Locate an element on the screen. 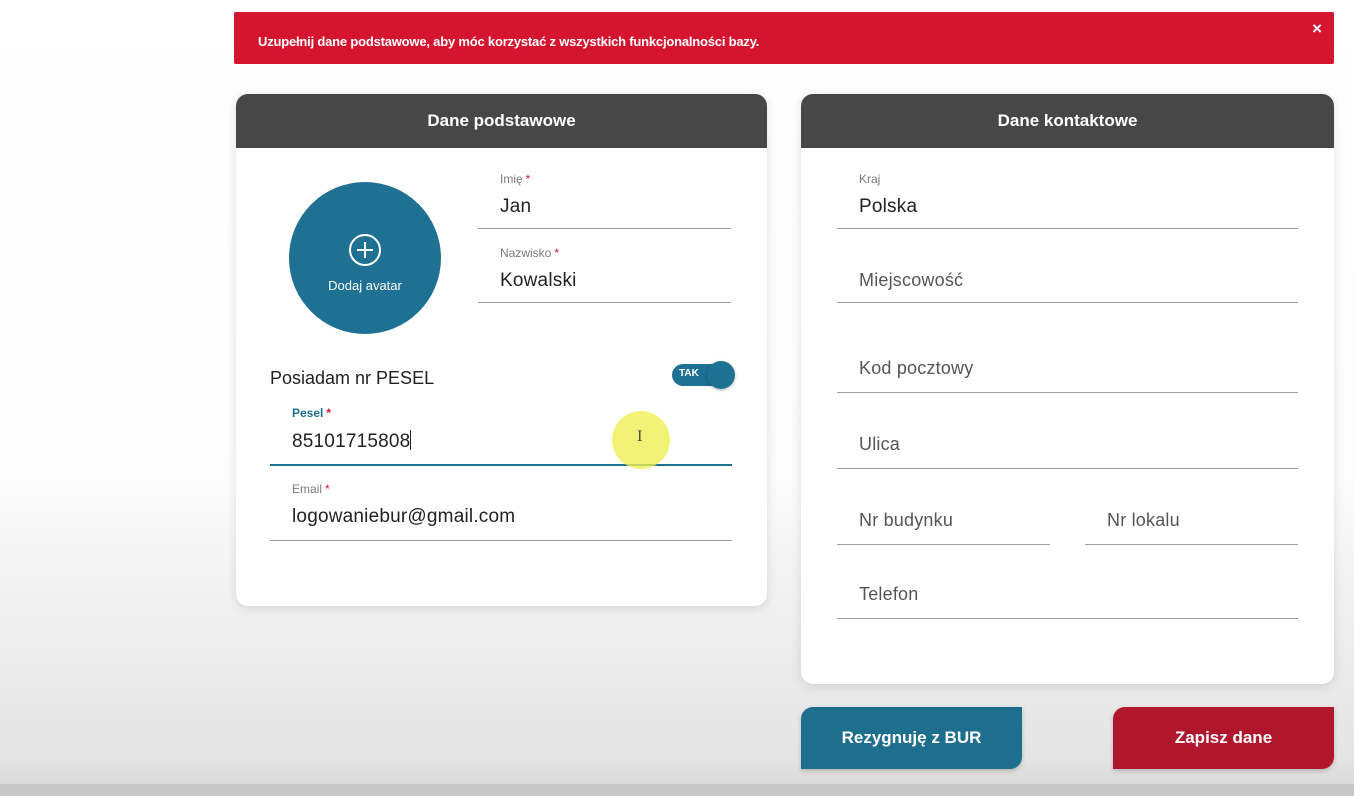 This screenshot has width=1354, height=796. email-label: Email * is located at coordinates (311, 489).